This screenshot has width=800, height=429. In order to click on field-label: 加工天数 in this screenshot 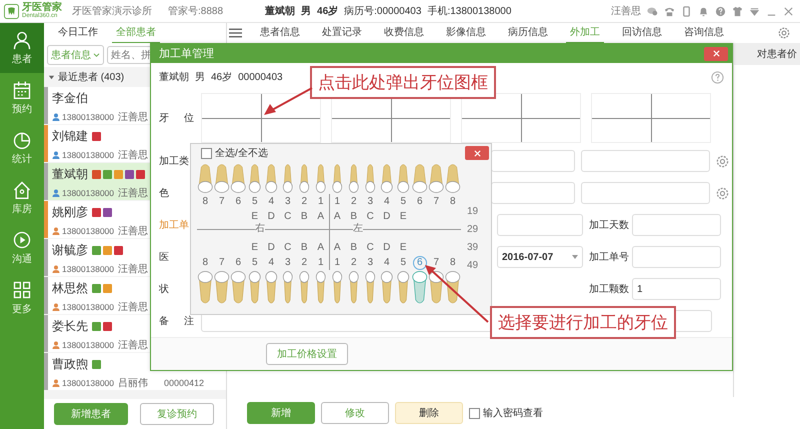, I will do `click(609, 225)`.